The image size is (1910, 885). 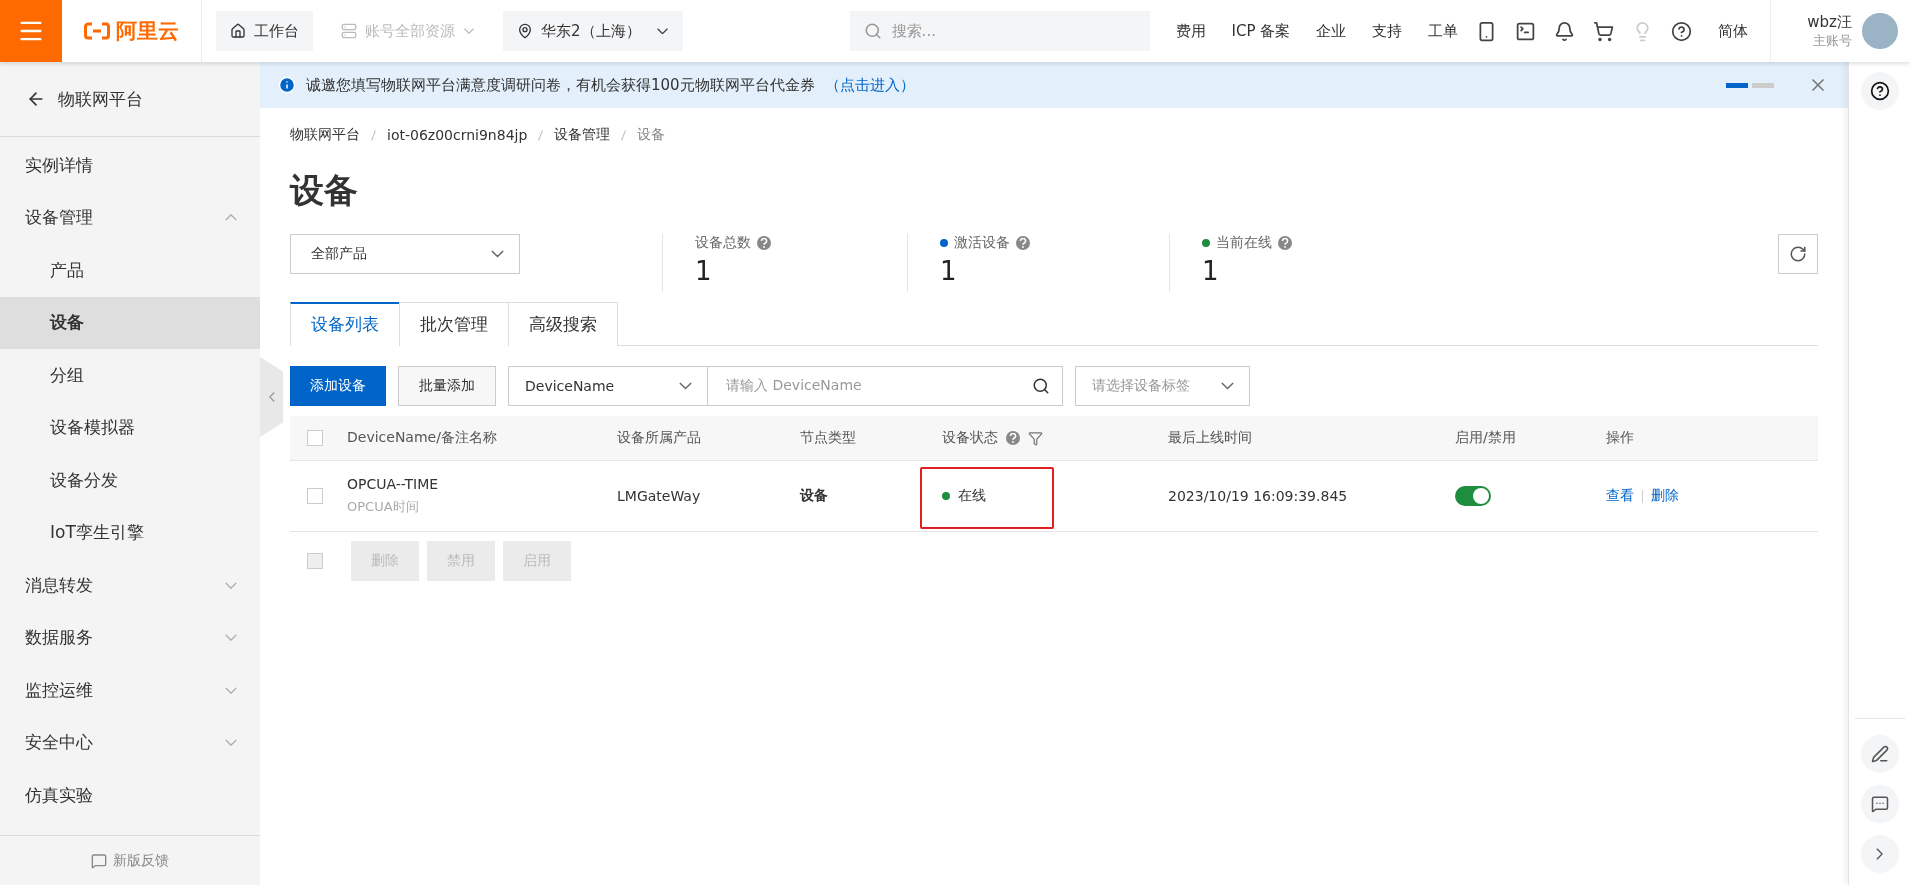 What do you see at coordinates (130, 585) in the screenshot?
I see `sidebar-item: 消息转发` at bounding box center [130, 585].